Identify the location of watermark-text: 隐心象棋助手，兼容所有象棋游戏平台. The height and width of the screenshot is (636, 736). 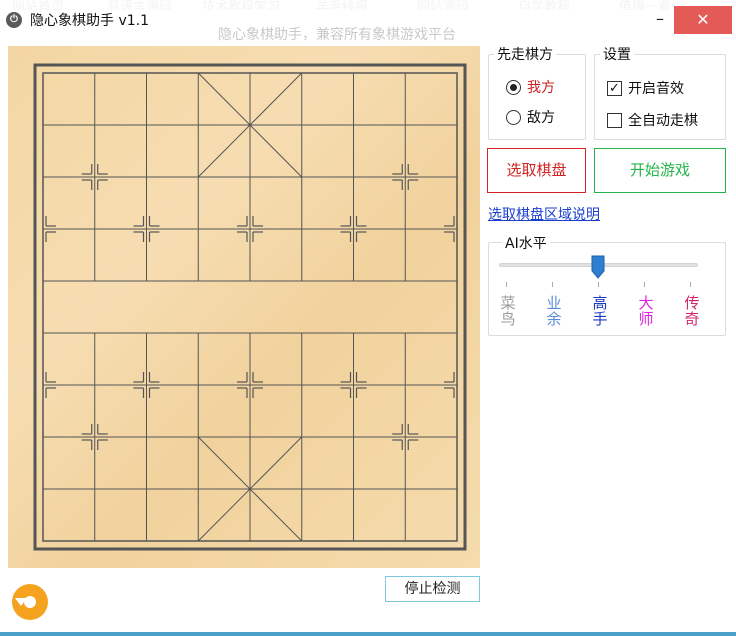
(337, 35).